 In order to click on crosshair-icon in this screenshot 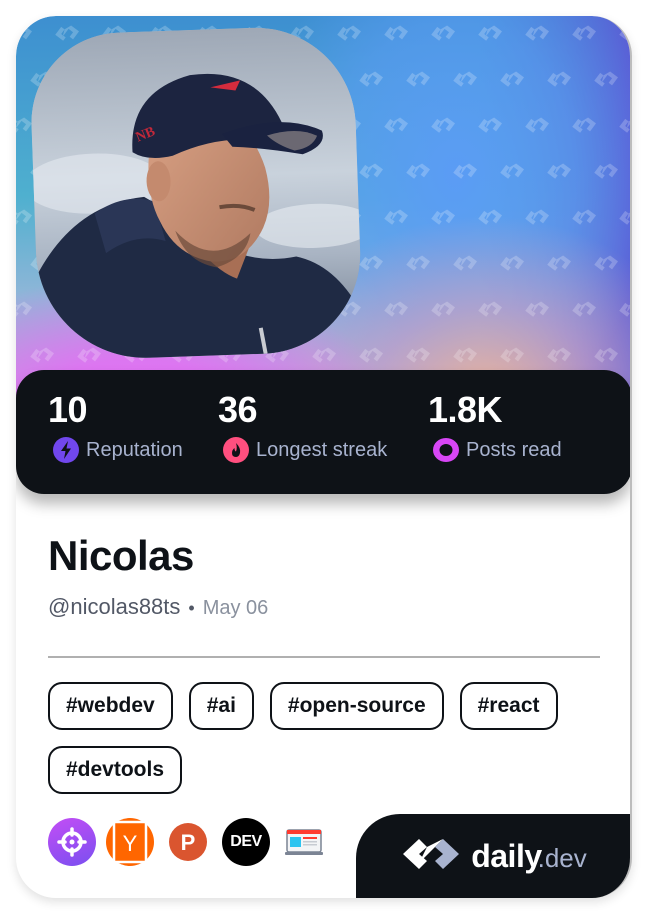, I will do `click(72, 842)`.